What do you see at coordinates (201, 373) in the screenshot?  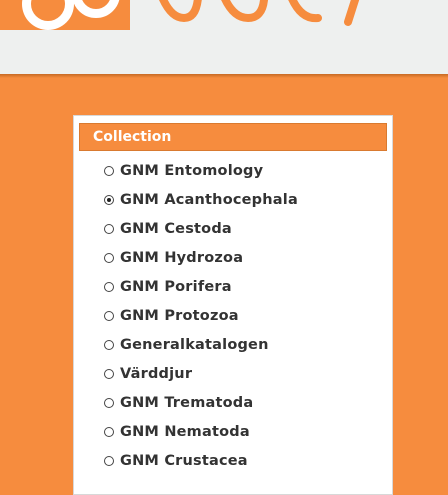 I see `collection-option: Värddjur` at bounding box center [201, 373].